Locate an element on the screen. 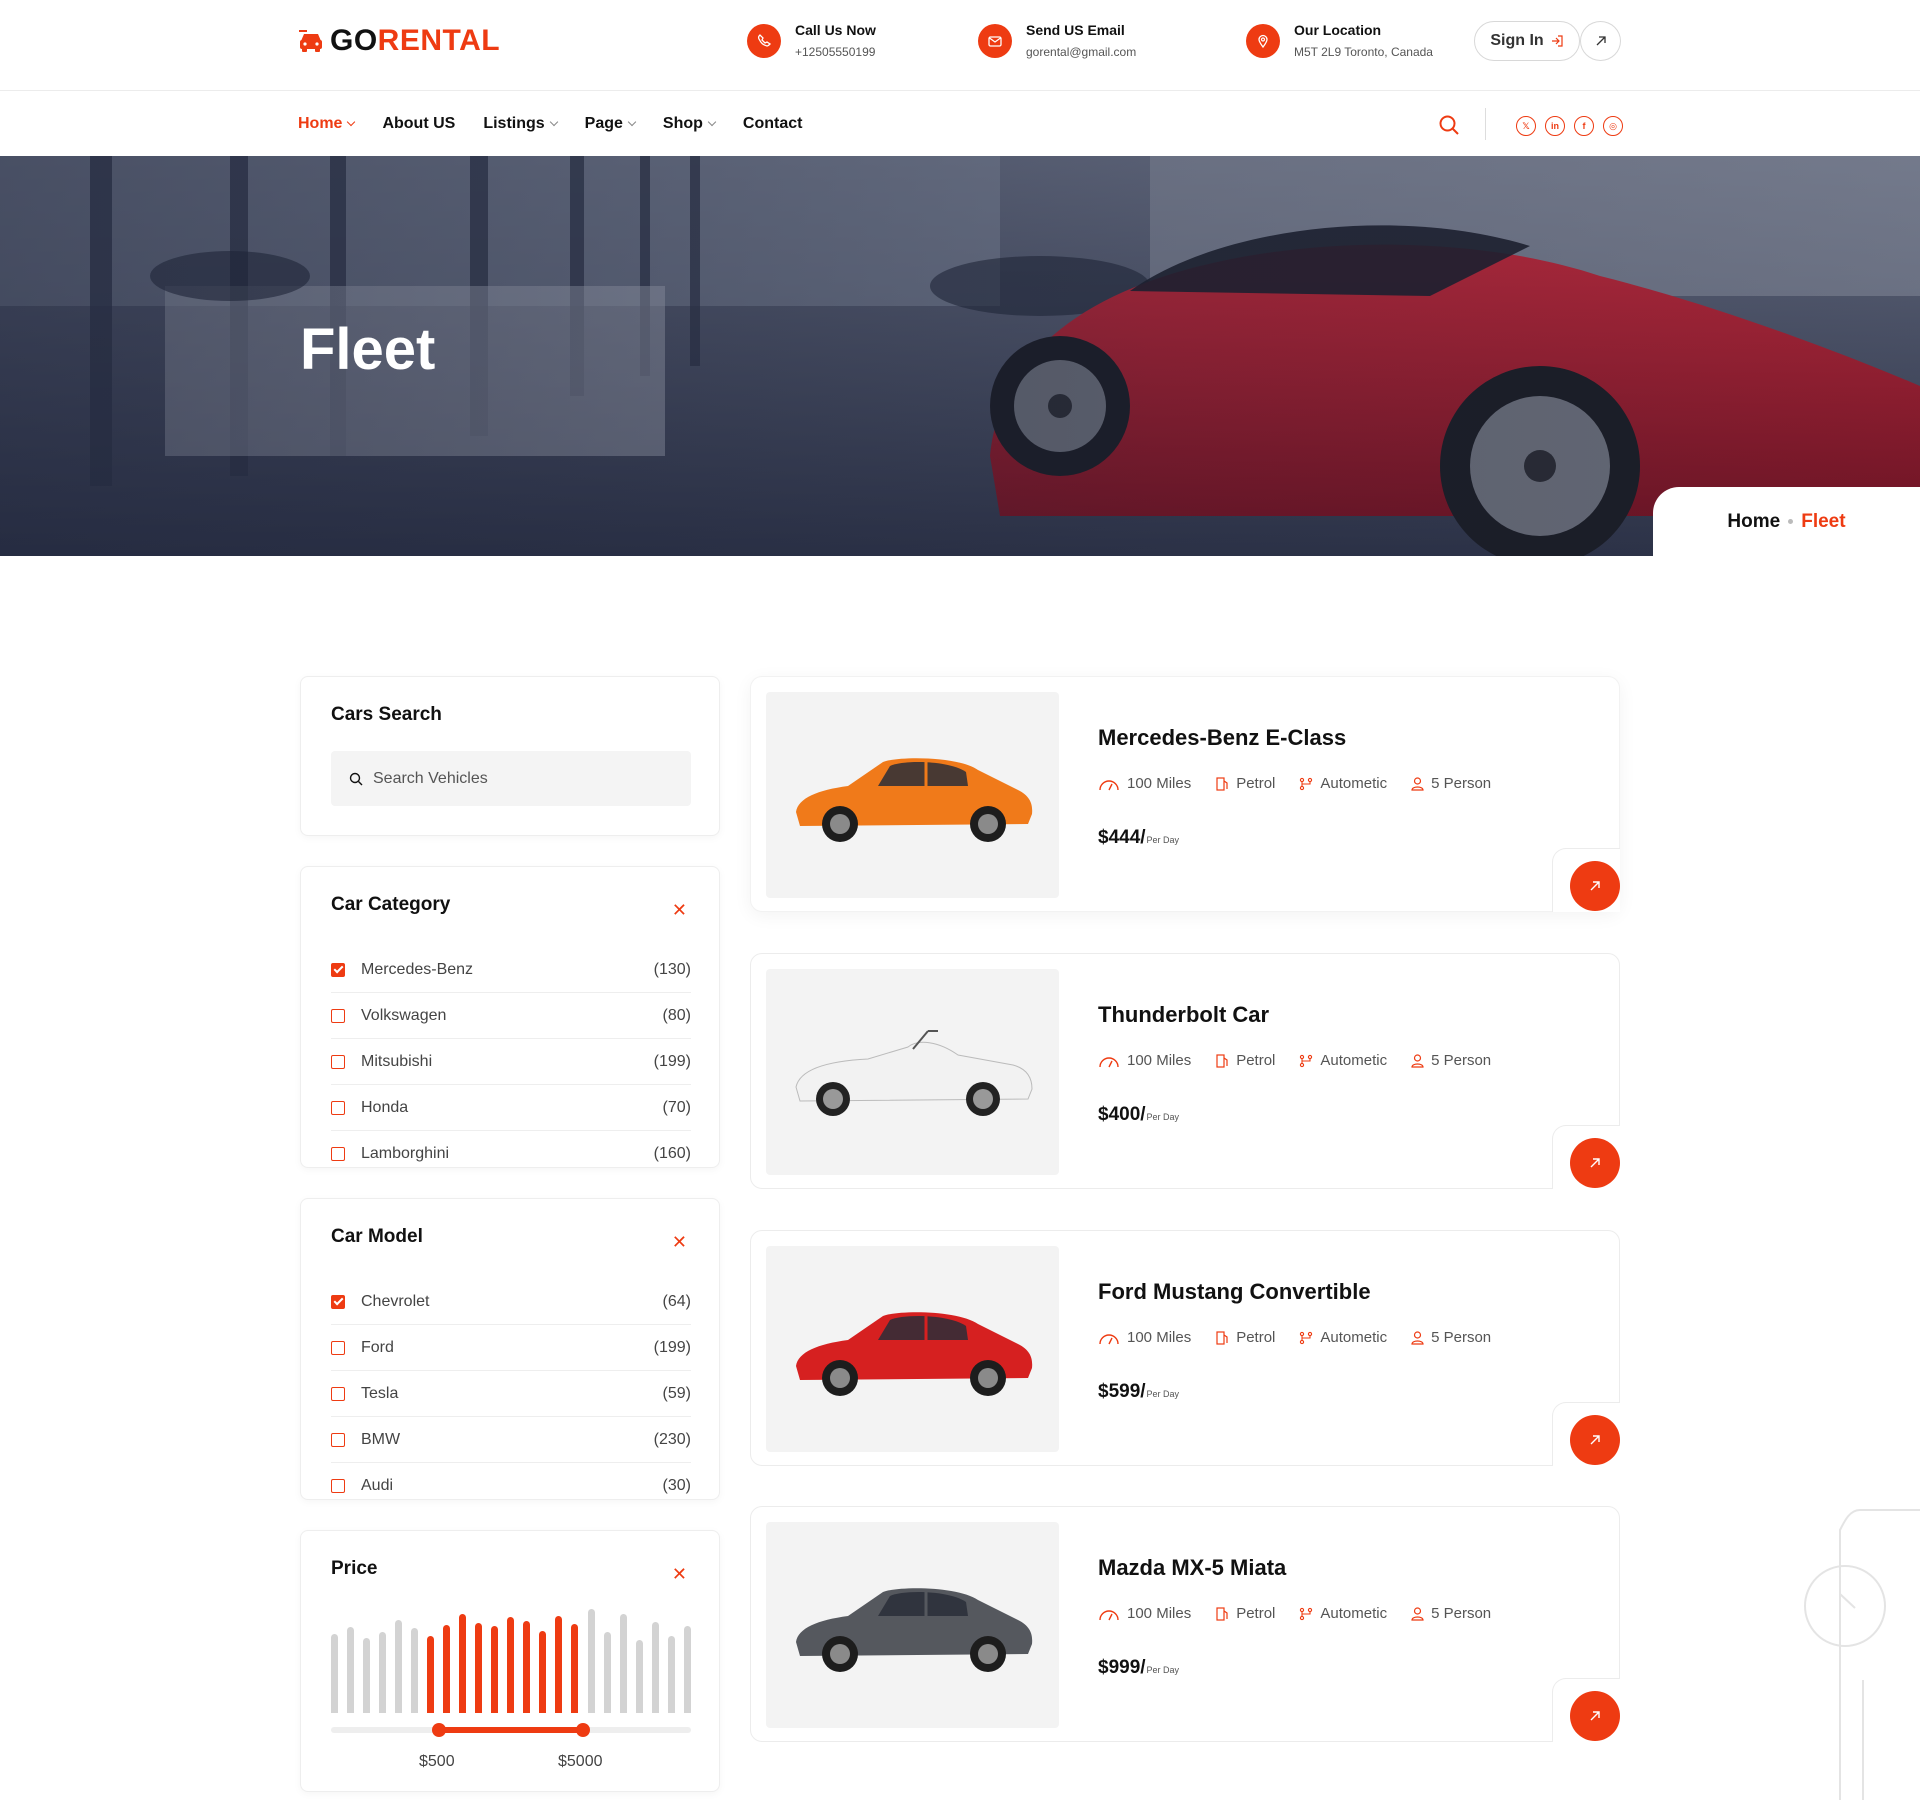 This screenshot has height=1800, width=1920. filter-row: Audi (30) is located at coordinates (511, 1486).